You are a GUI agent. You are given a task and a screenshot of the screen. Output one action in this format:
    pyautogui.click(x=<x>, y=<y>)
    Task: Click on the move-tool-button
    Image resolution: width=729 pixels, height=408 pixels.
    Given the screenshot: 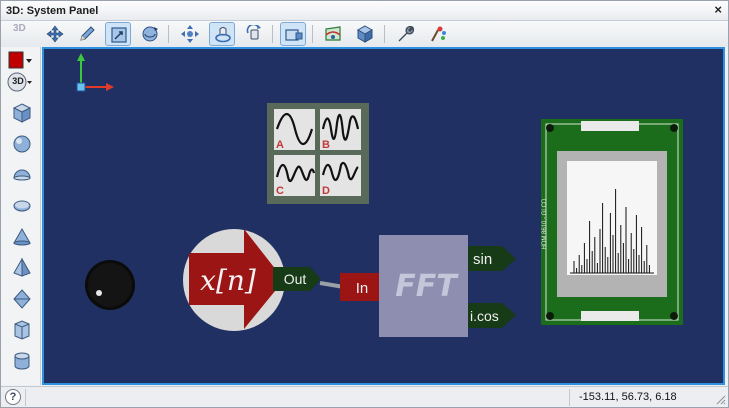 What is the action you would take?
    pyautogui.click(x=55, y=34)
    